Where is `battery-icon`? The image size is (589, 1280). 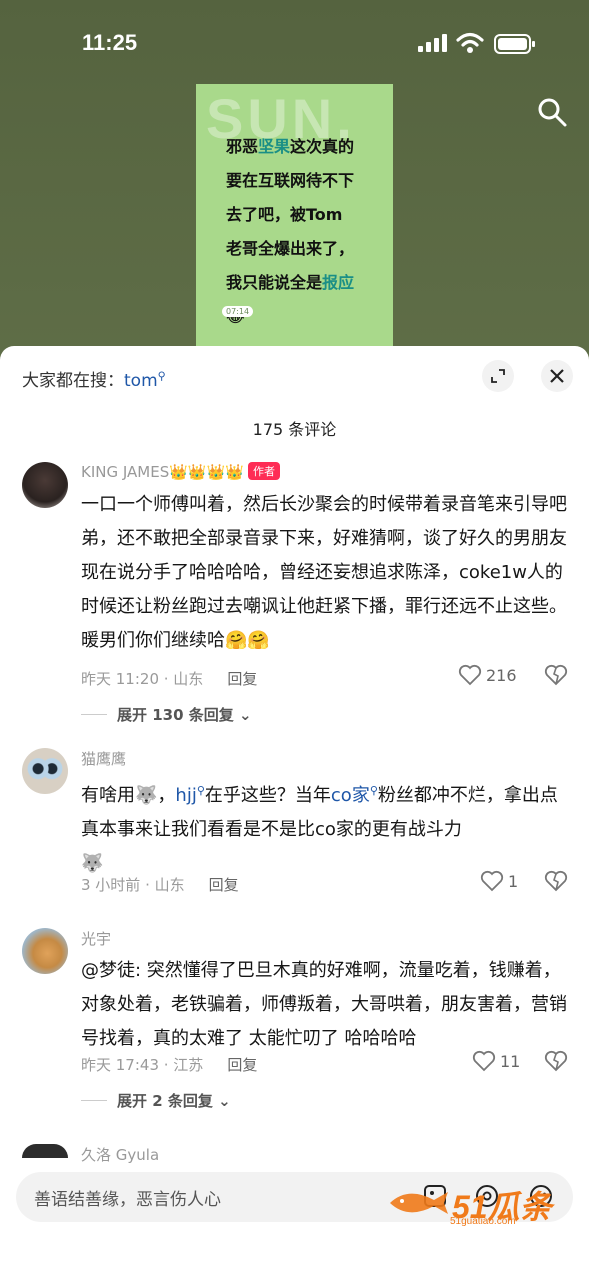 battery-icon is located at coordinates (514, 44).